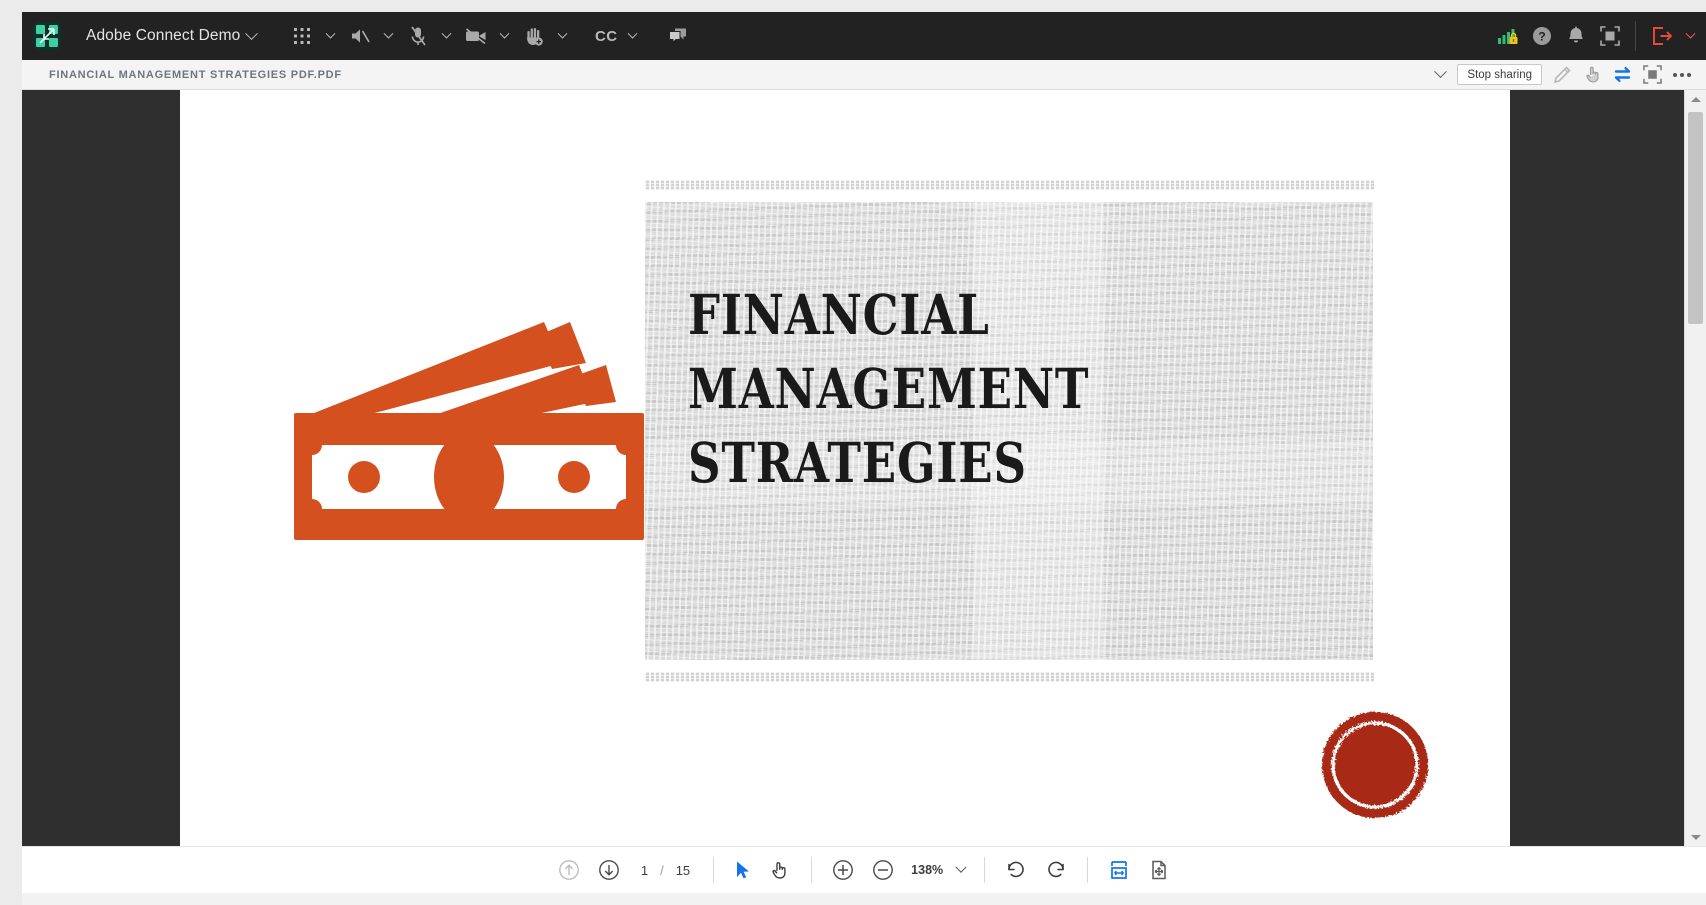 The image size is (1706, 905). I want to click on microphone-muted-icon, so click(418, 36).